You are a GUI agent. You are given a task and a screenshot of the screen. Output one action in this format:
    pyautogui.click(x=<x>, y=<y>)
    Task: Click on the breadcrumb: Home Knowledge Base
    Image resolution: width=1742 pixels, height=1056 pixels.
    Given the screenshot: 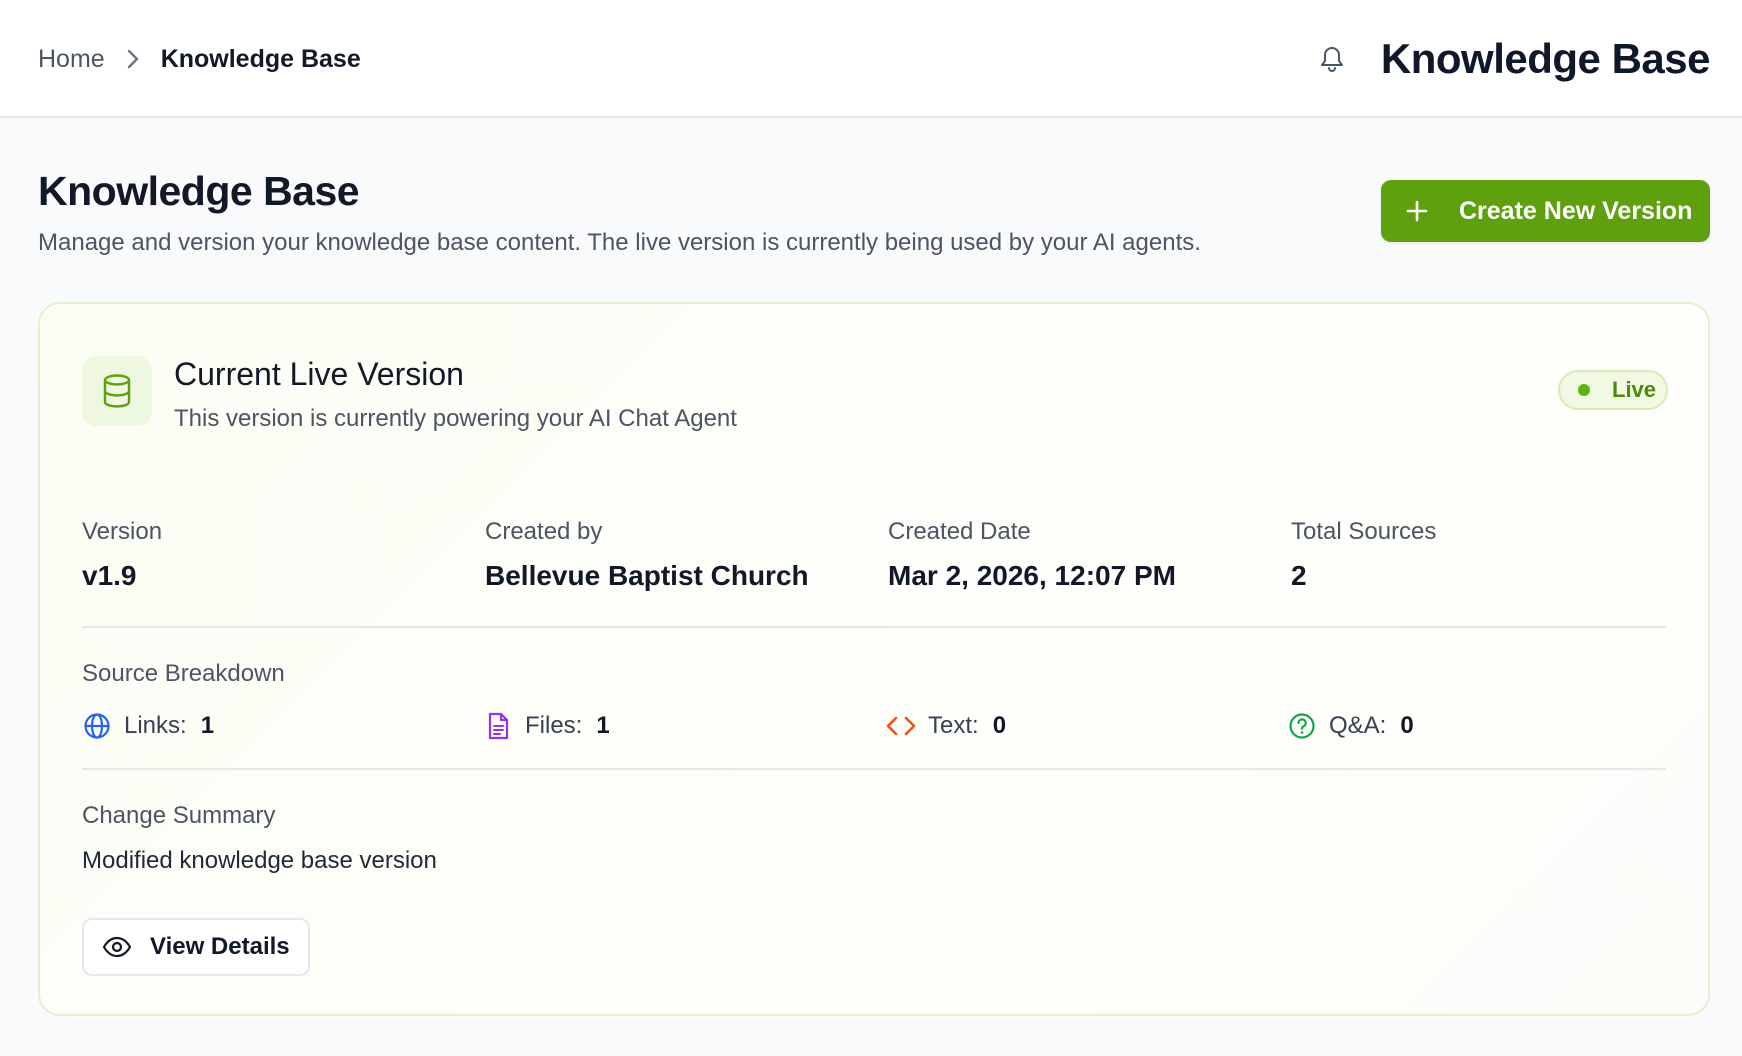 What is the action you would take?
    pyautogui.click(x=199, y=59)
    